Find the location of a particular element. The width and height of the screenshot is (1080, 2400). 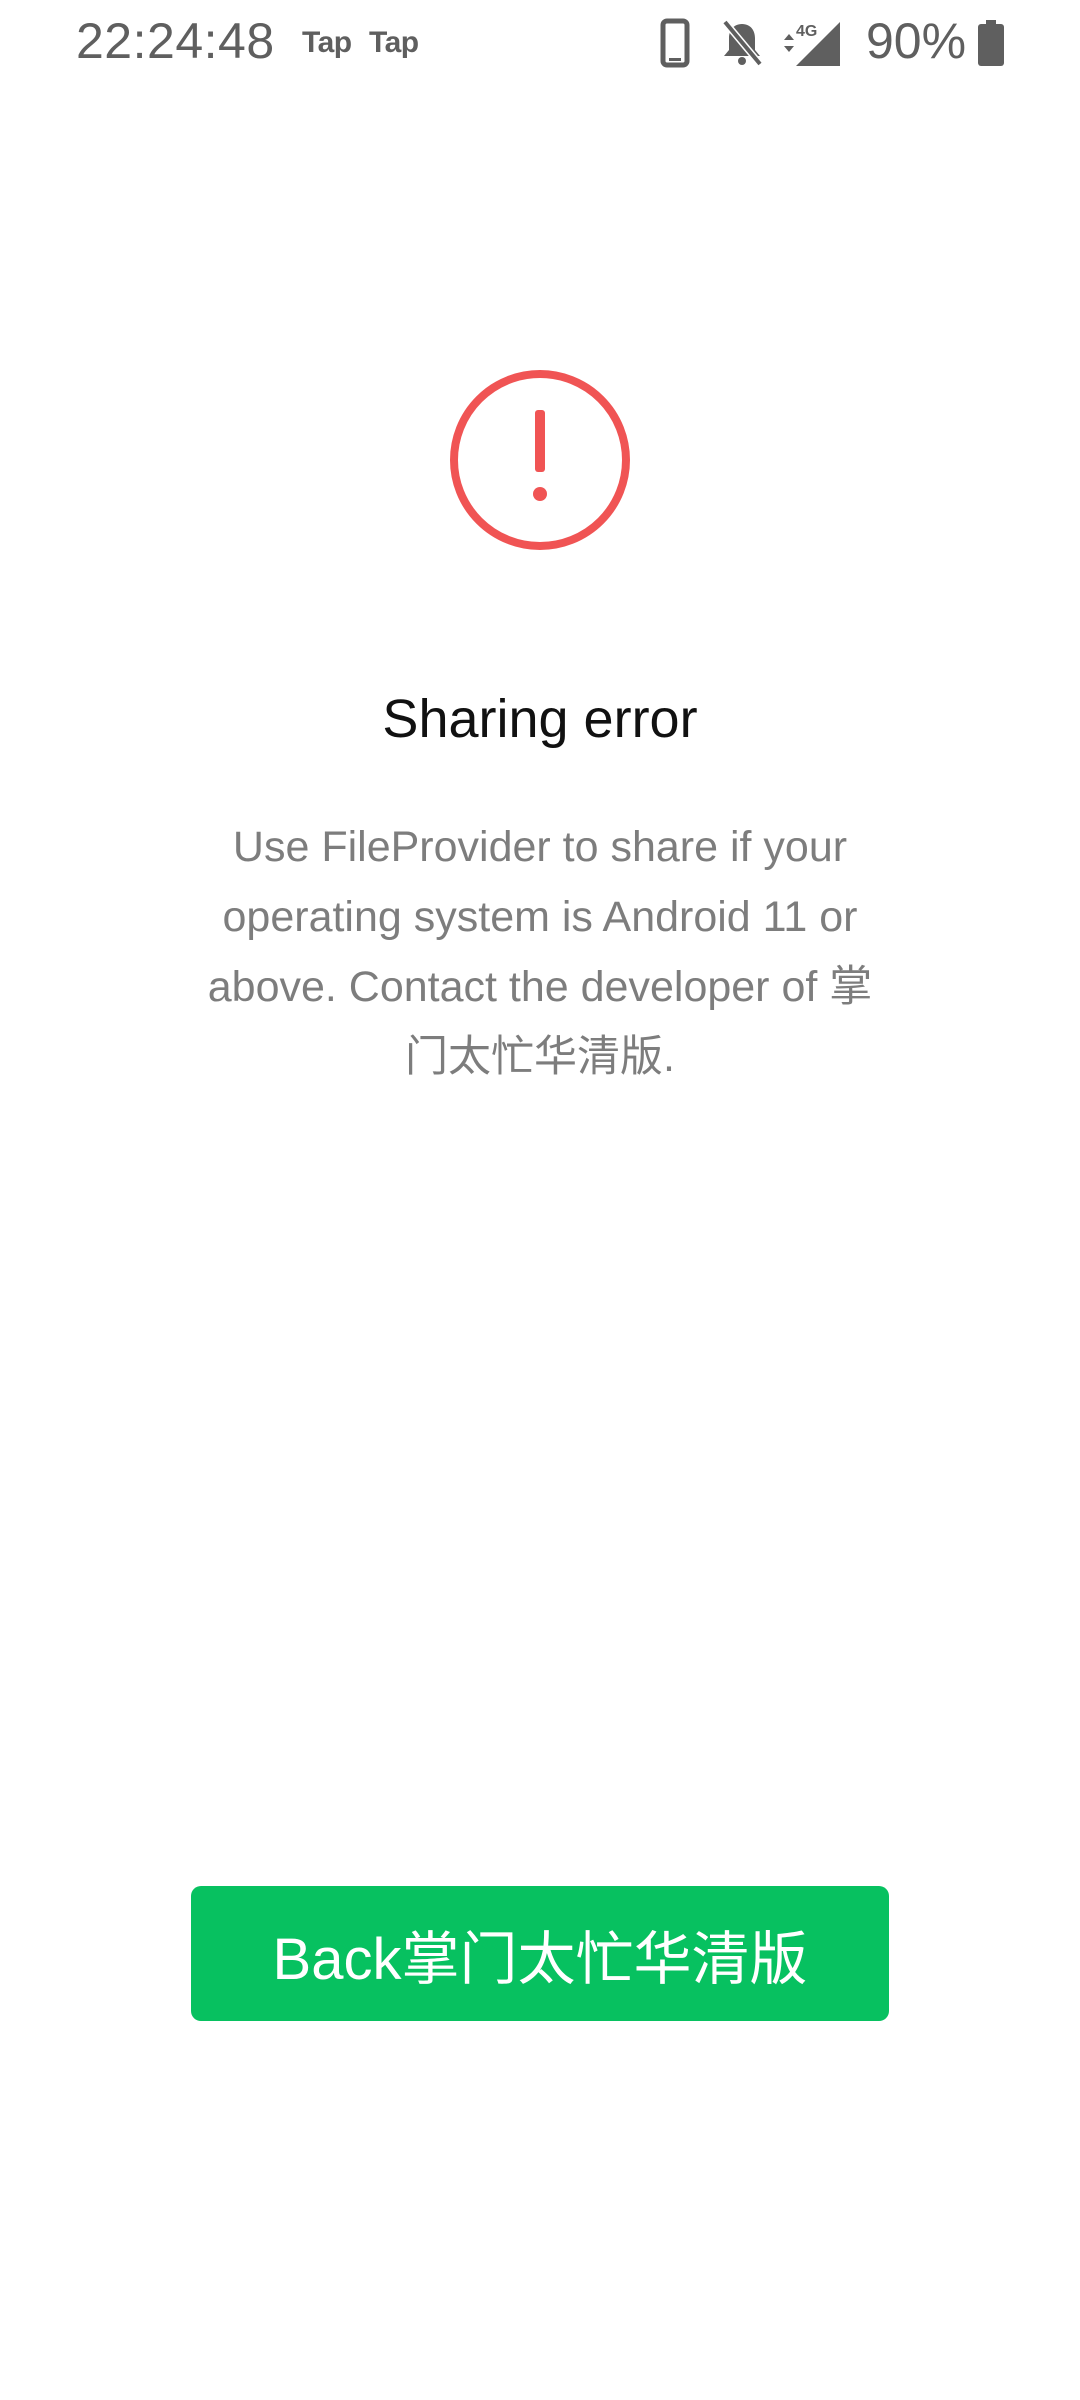

bell-muted-icon is located at coordinates (742, 43).